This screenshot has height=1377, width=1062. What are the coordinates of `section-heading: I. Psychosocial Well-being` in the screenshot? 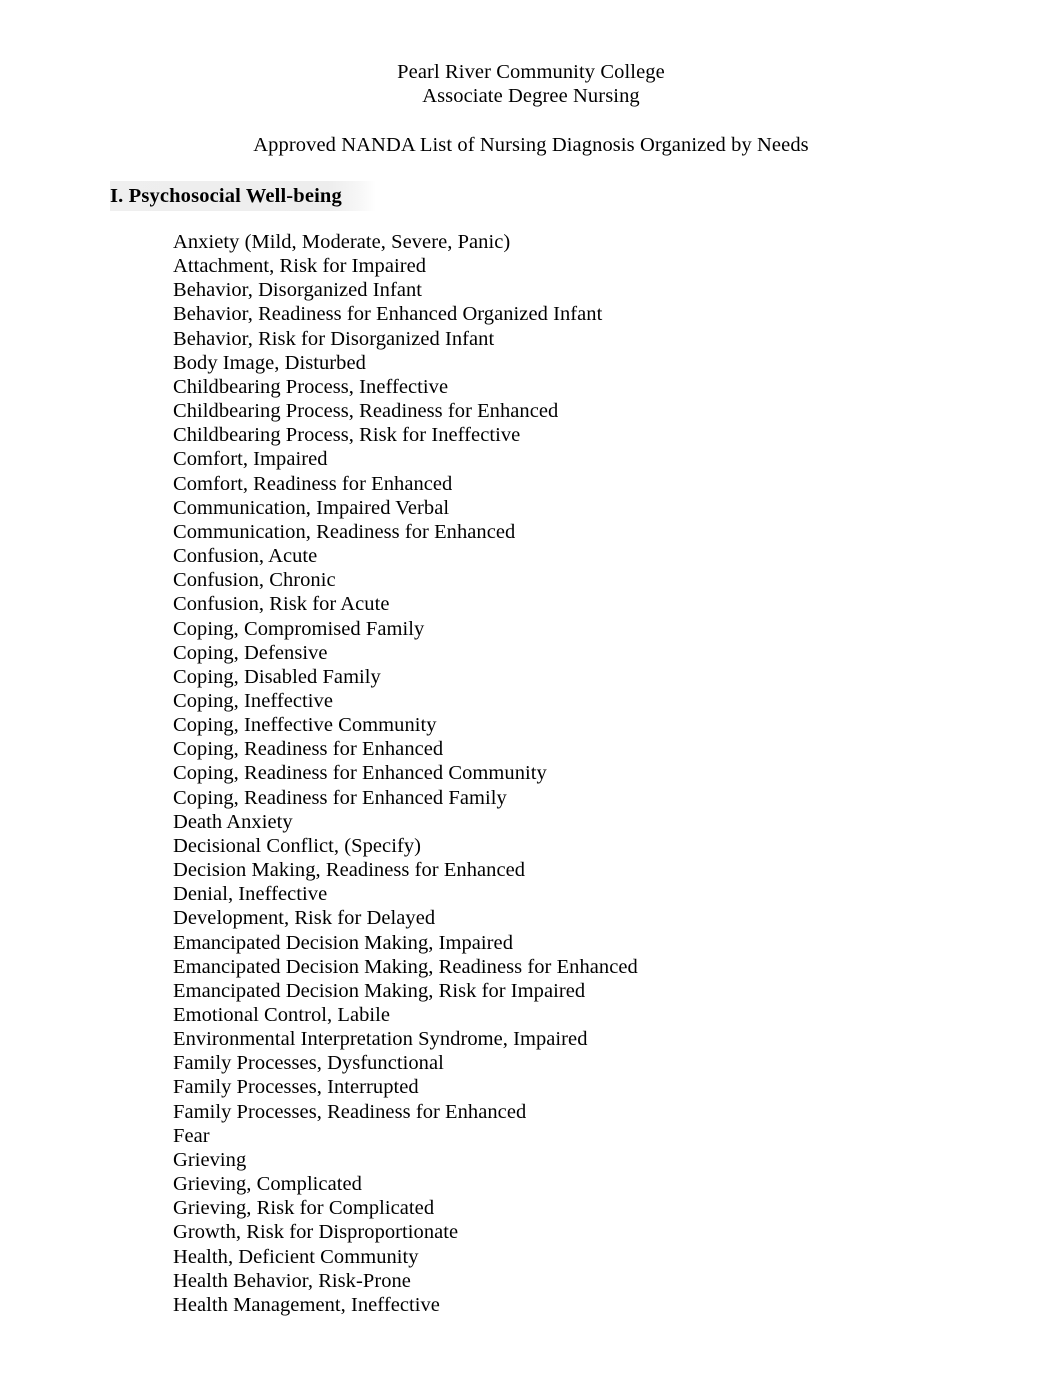 It's located at (243, 196).